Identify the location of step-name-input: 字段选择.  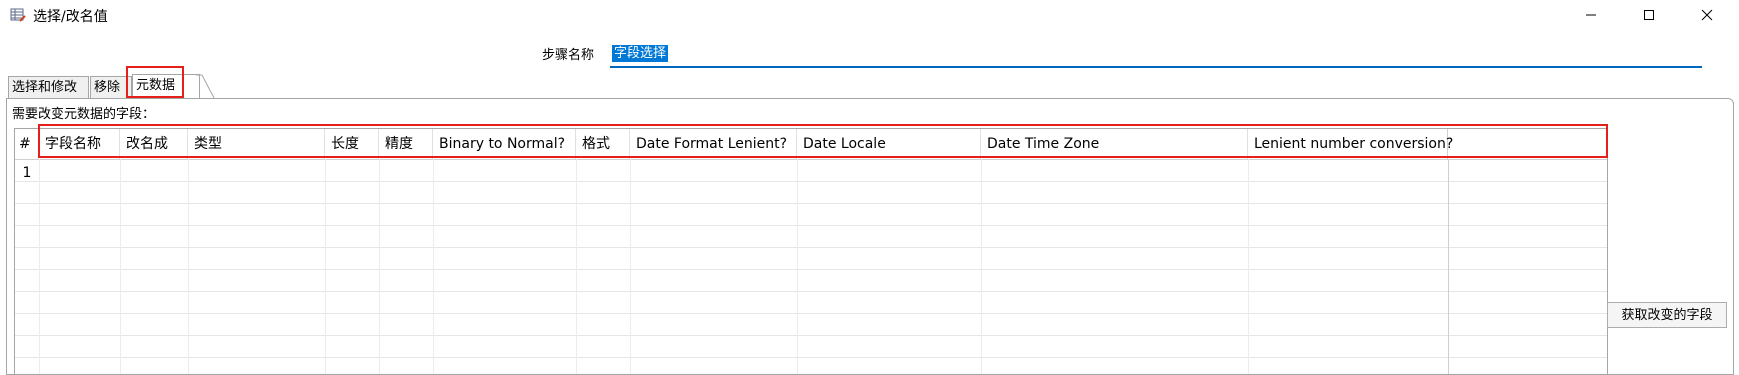
(1156, 55).